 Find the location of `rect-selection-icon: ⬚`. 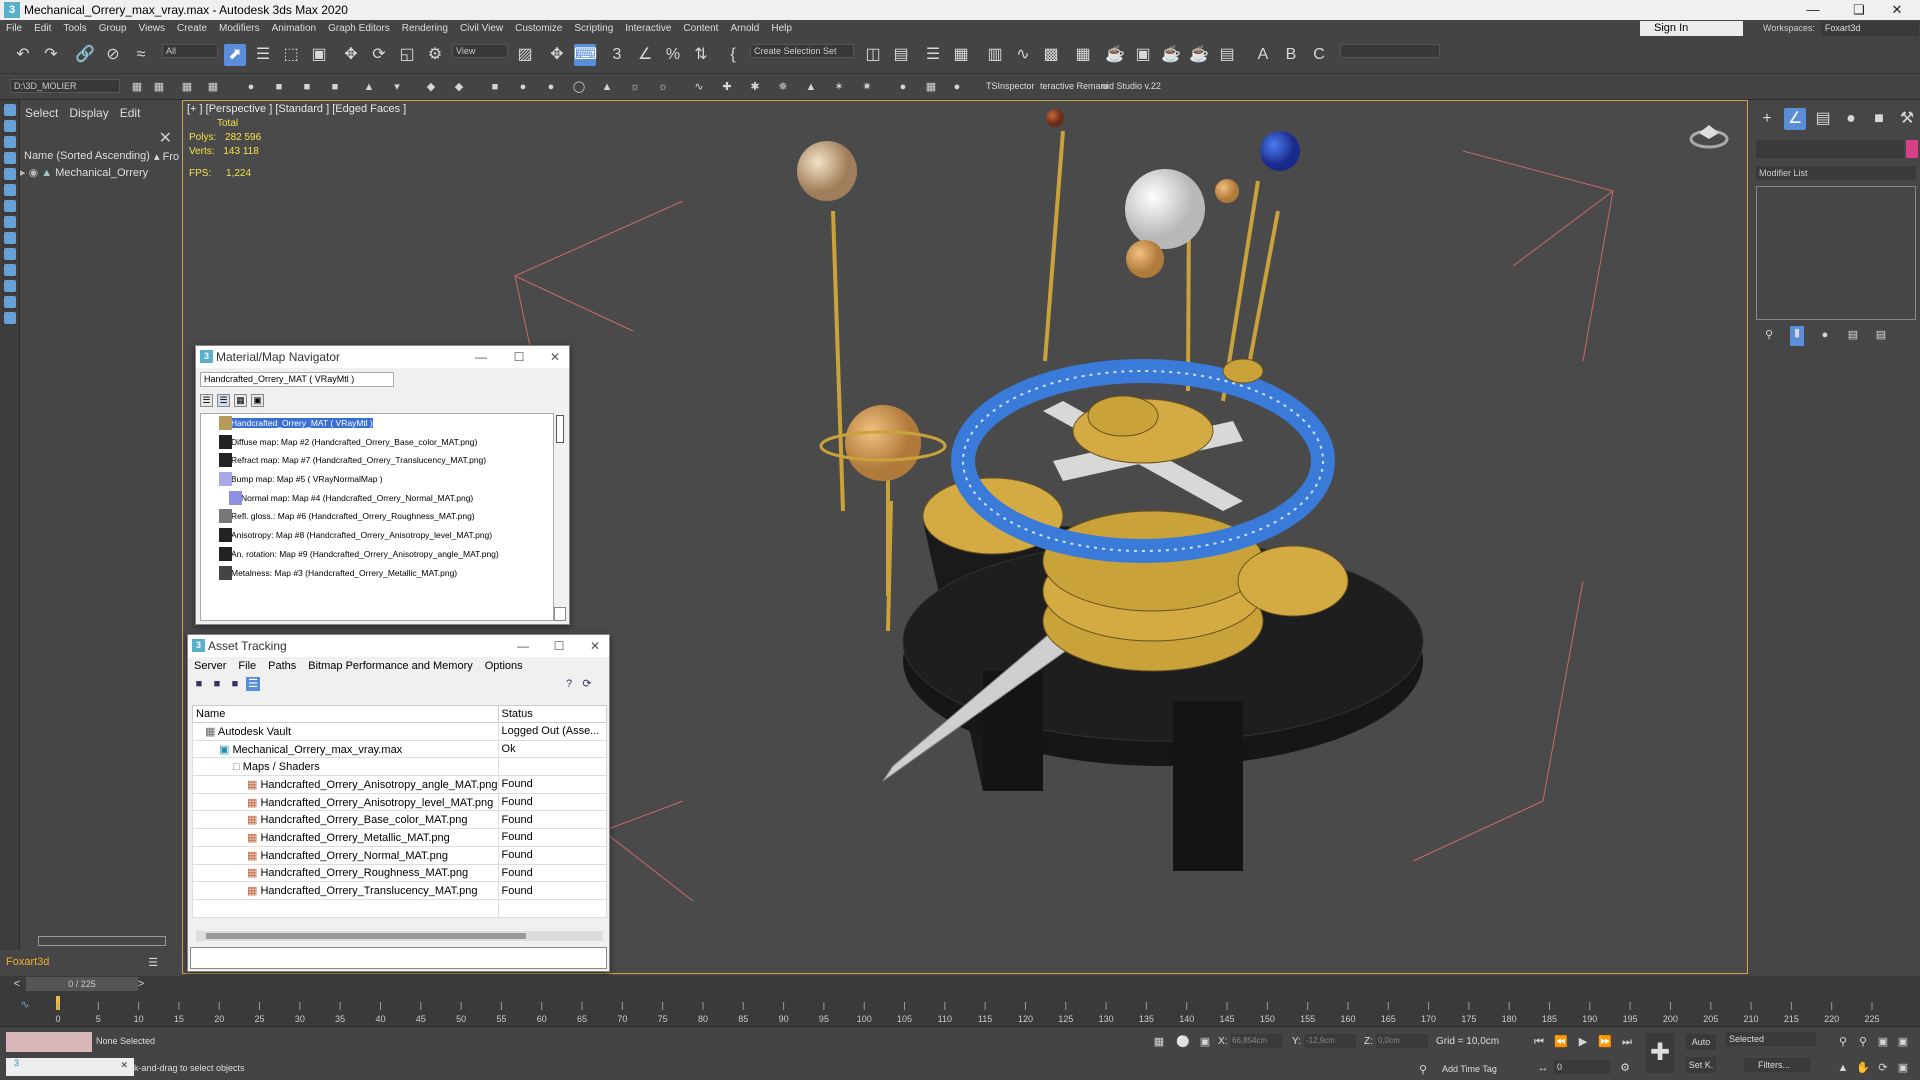

rect-selection-icon: ⬚ is located at coordinates (291, 55).